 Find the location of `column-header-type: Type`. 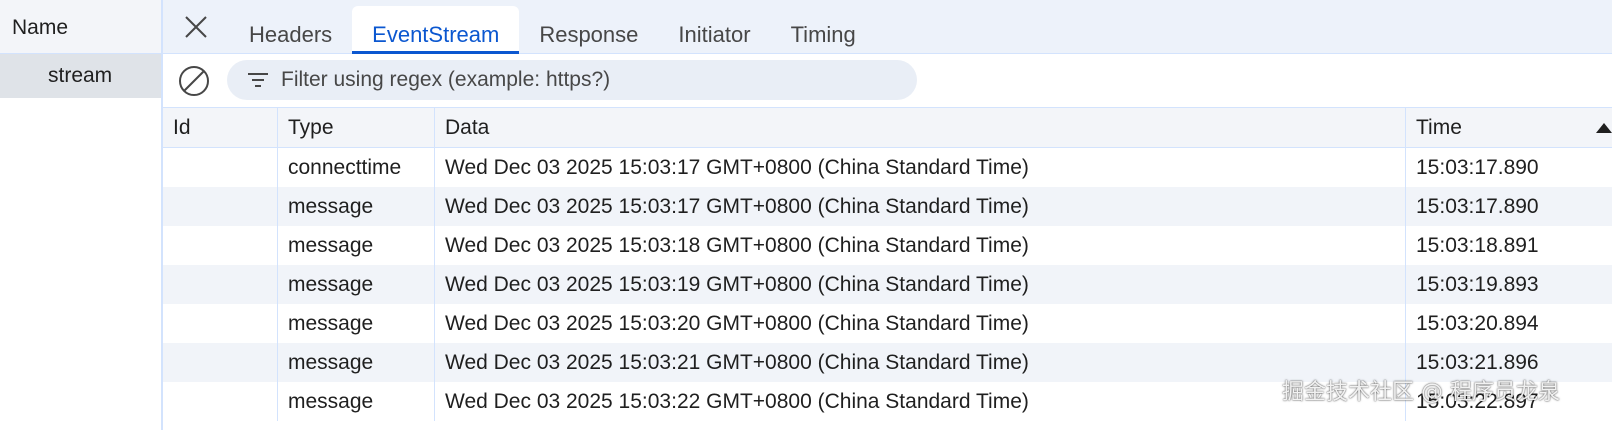

column-header-type: Type is located at coordinates (356, 127).